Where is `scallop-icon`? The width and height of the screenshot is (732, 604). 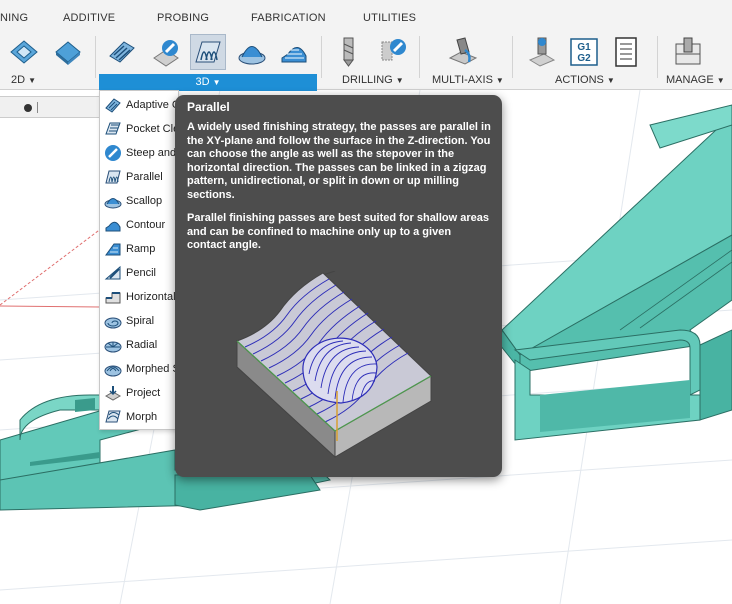 scallop-icon is located at coordinates (113, 203).